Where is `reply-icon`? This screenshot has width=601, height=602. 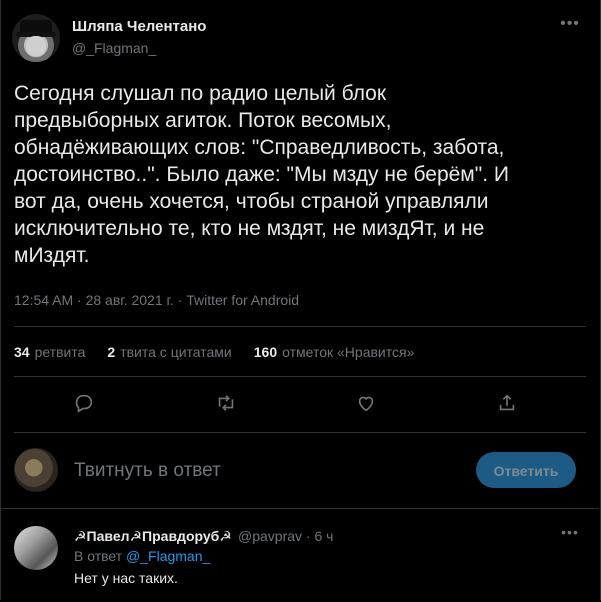 reply-icon is located at coordinates (85, 404).